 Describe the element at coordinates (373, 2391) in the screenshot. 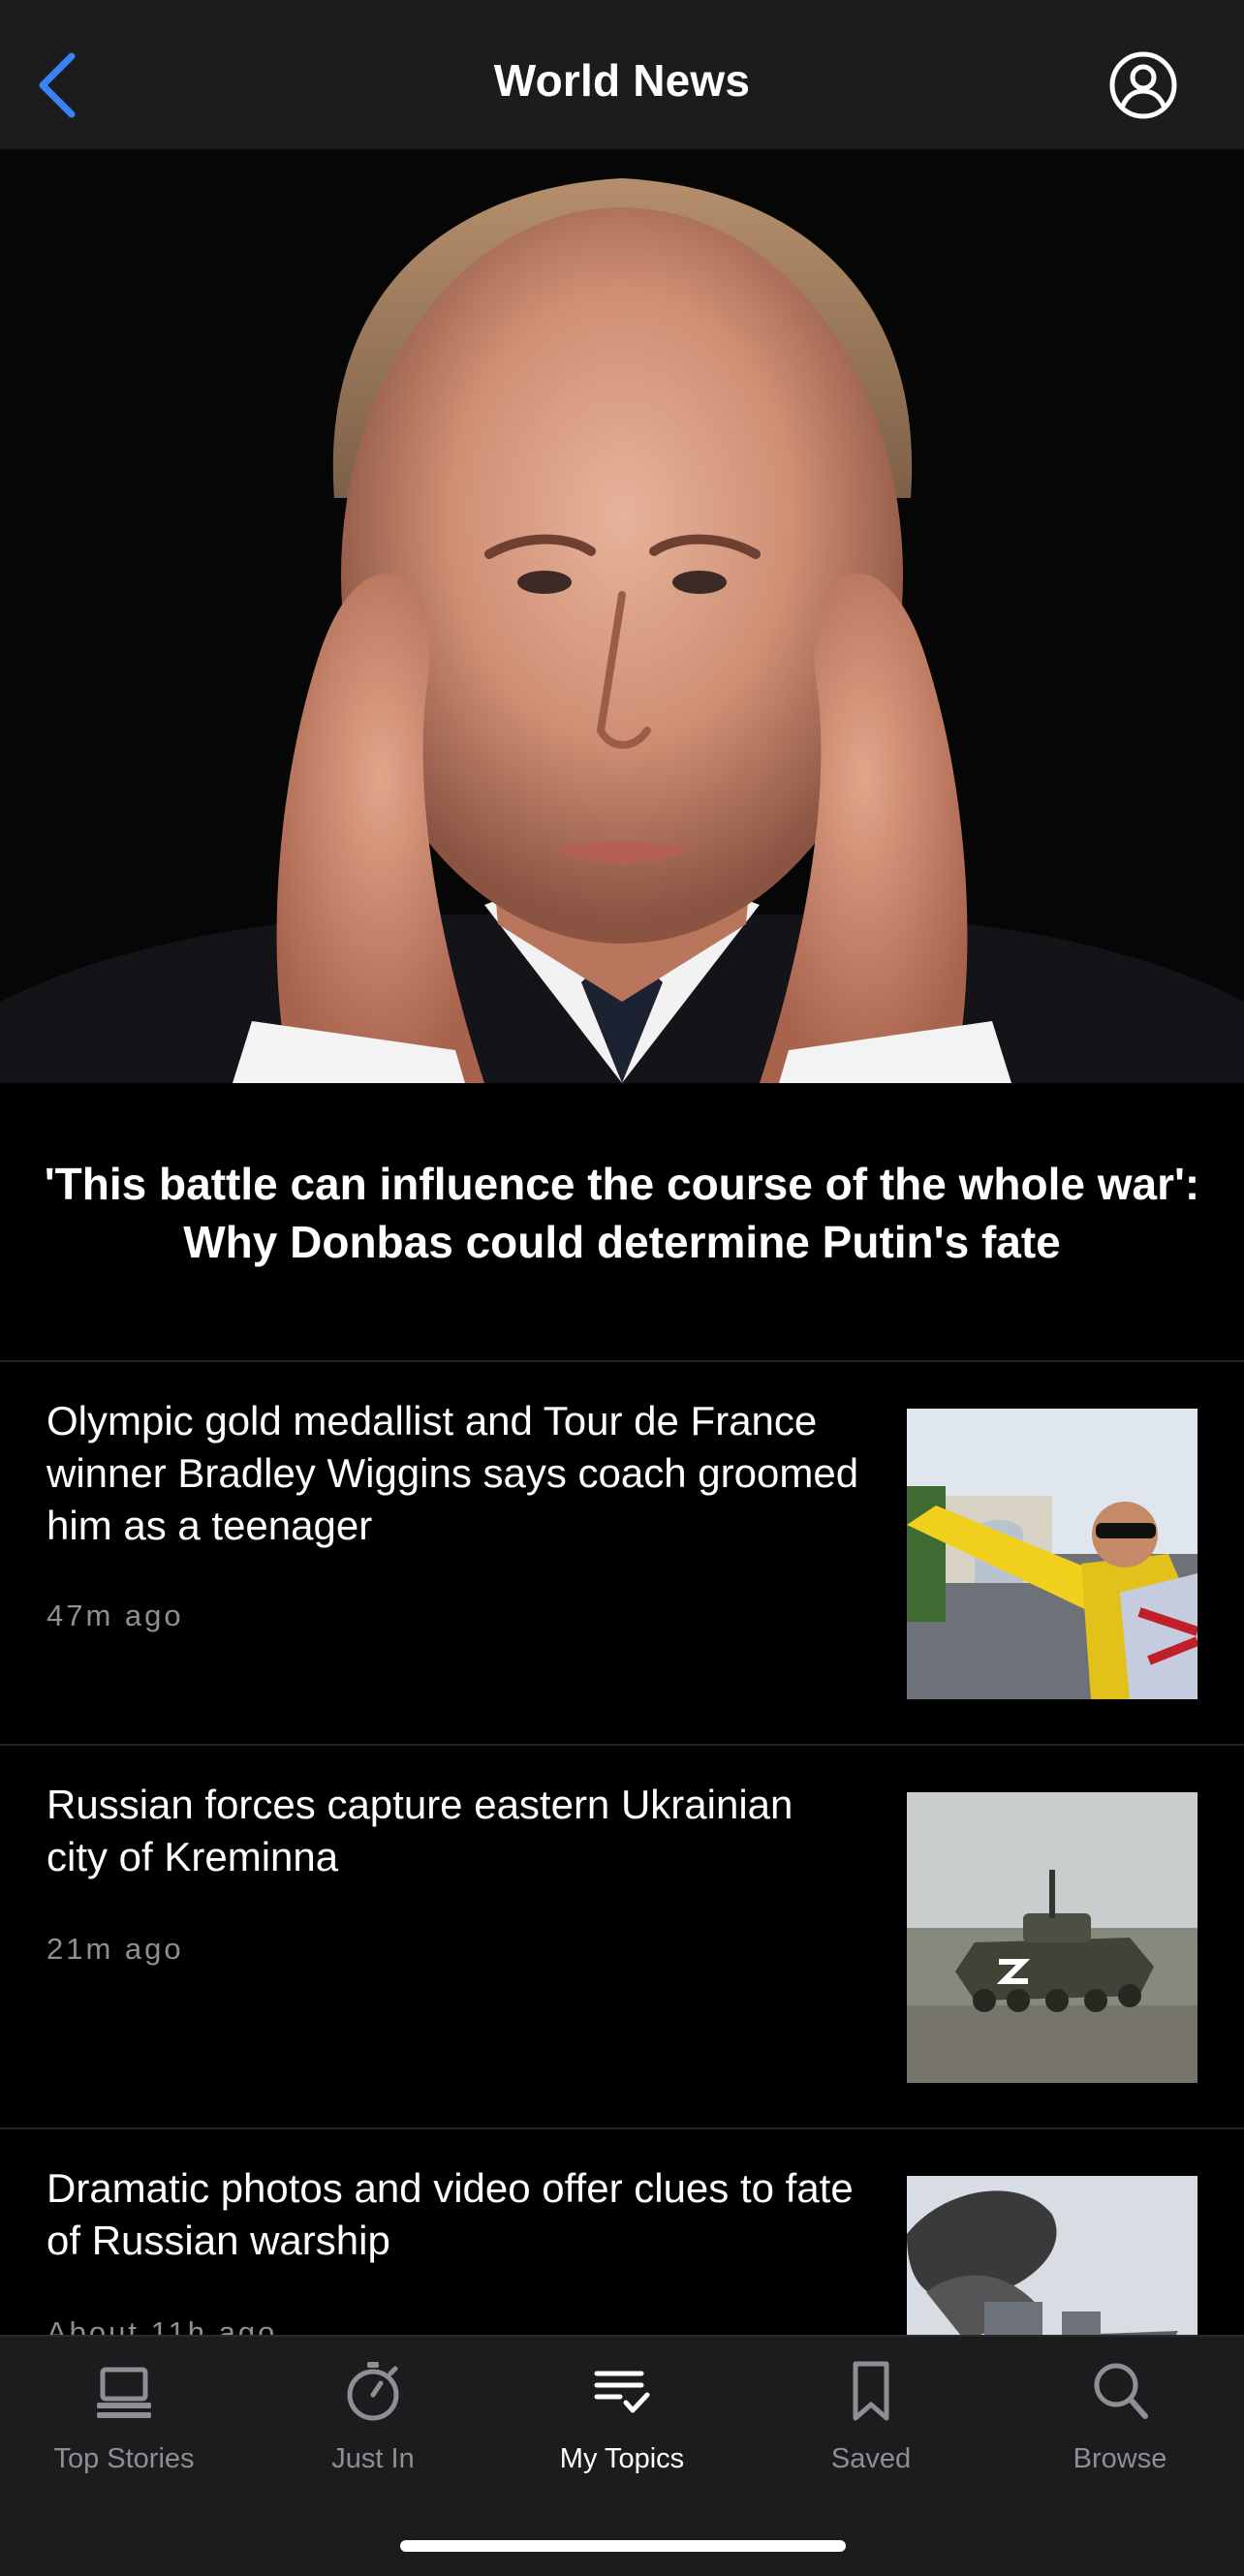

I see `stopwatch-icon` at that location.